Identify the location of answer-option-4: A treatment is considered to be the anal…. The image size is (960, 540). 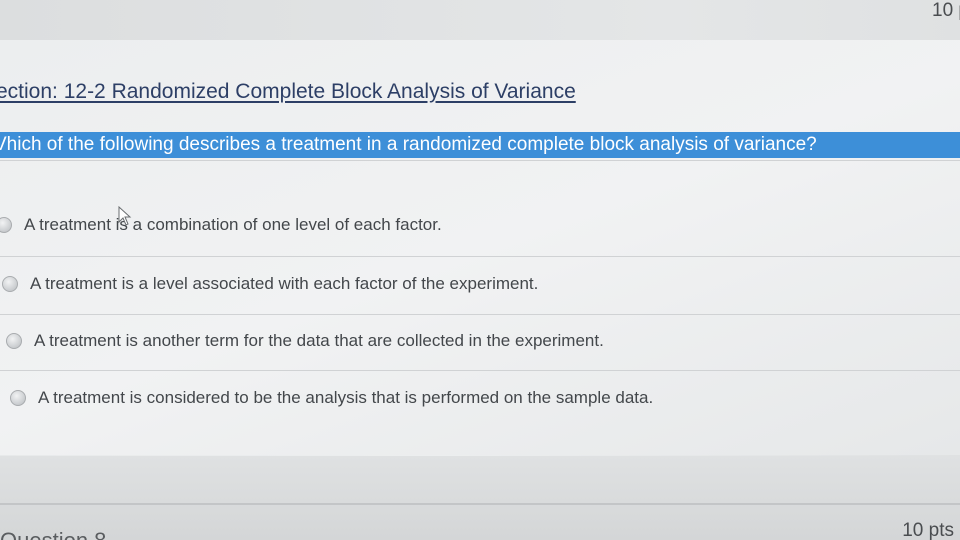
(331, 398).